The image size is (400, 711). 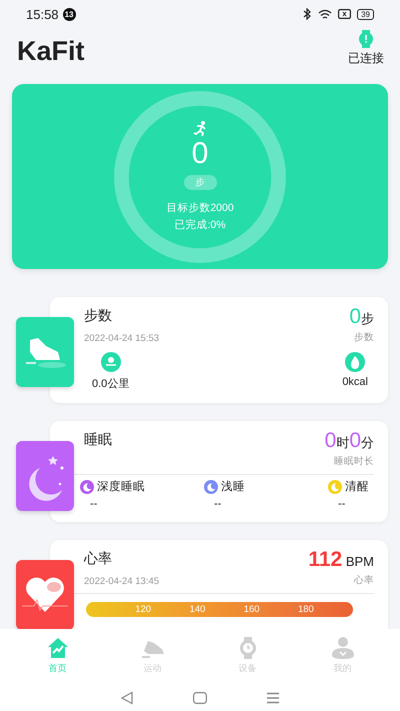 I want to click on card-title: 步数, so click(x=98, y=316).